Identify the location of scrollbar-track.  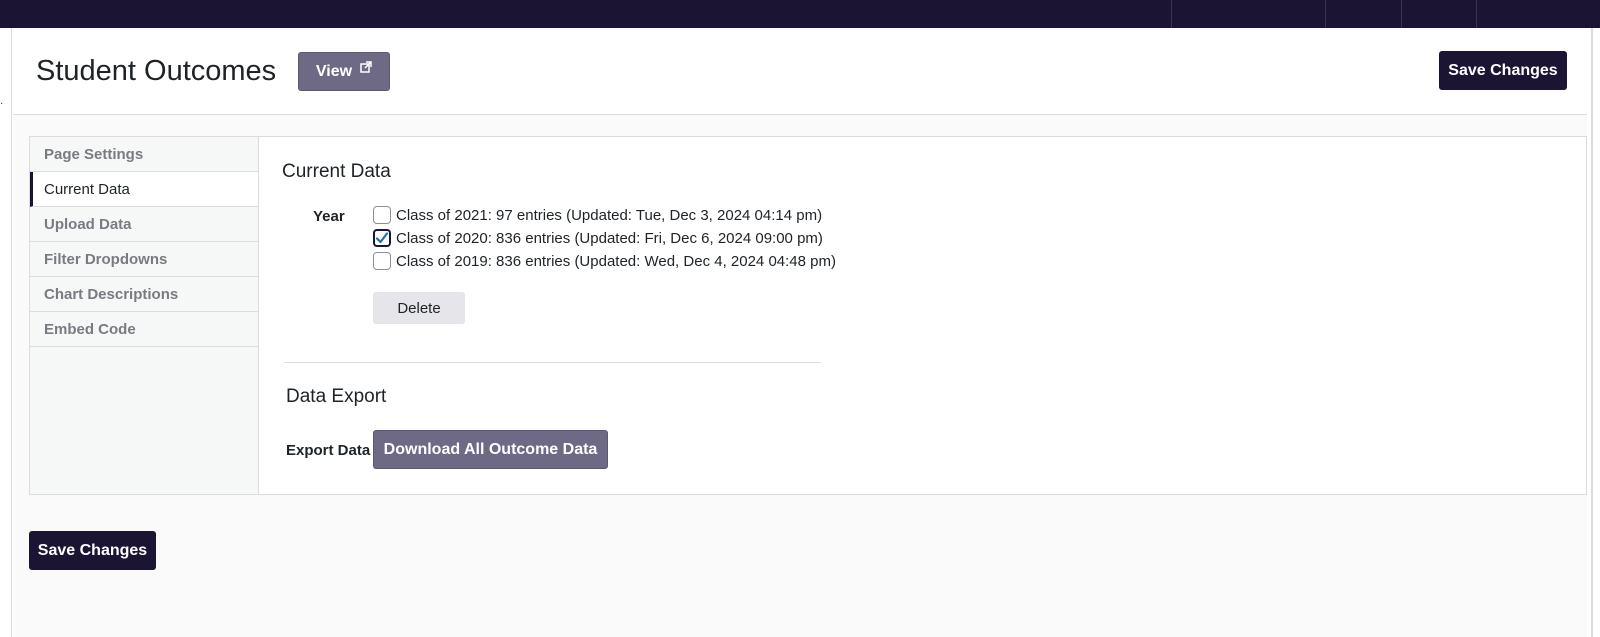
(1592, 332).